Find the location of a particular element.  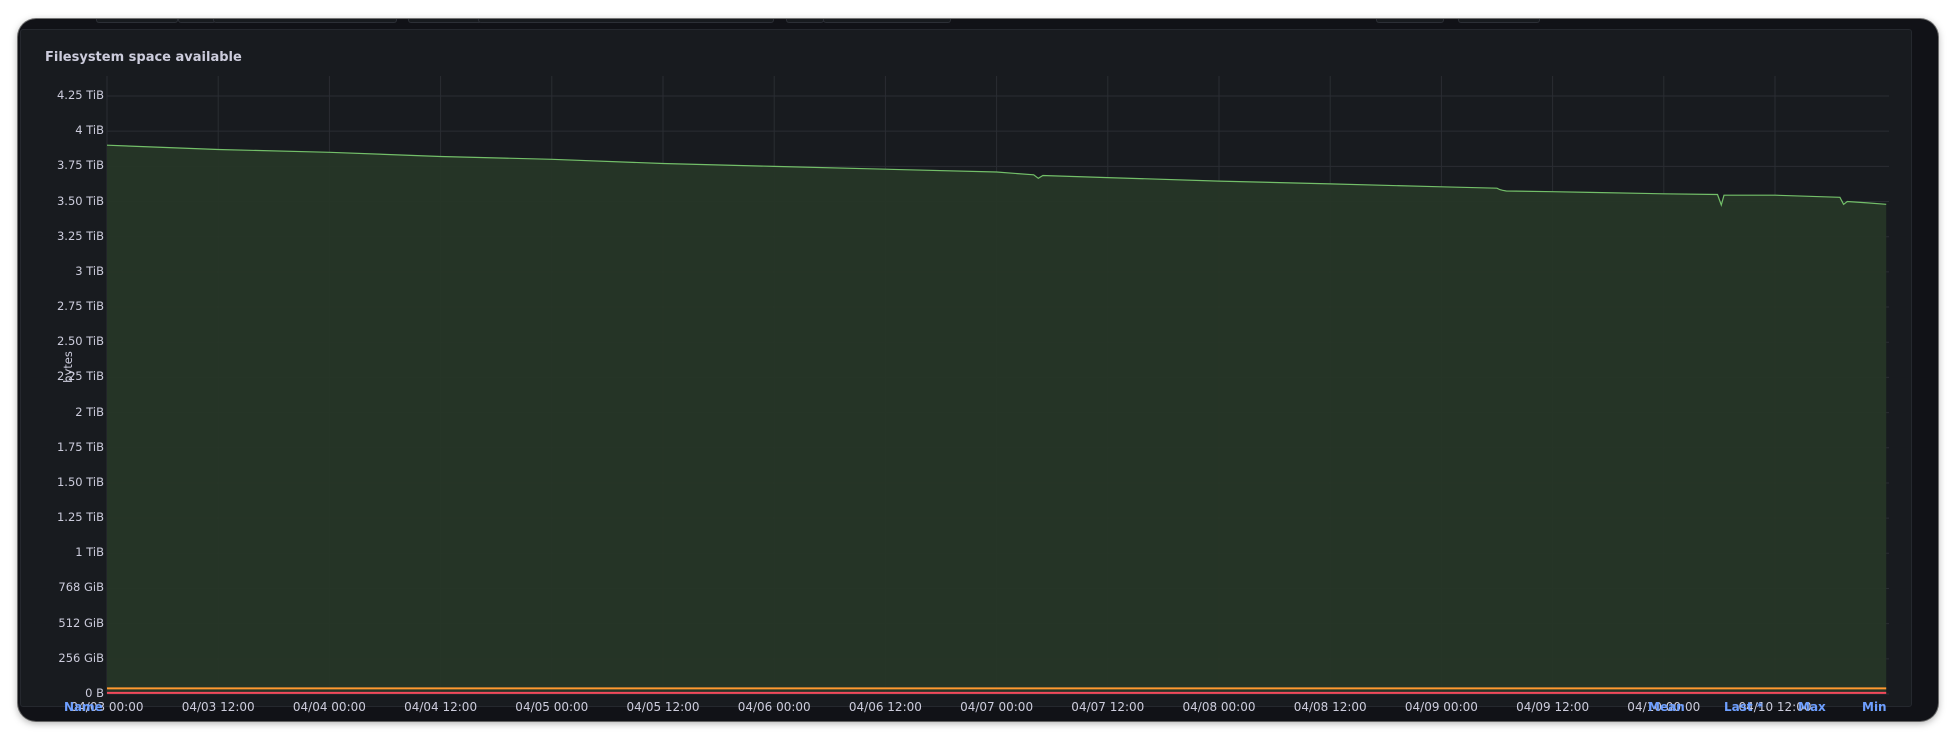

legend-header-max: Max is located at coordinates (1812, 707).